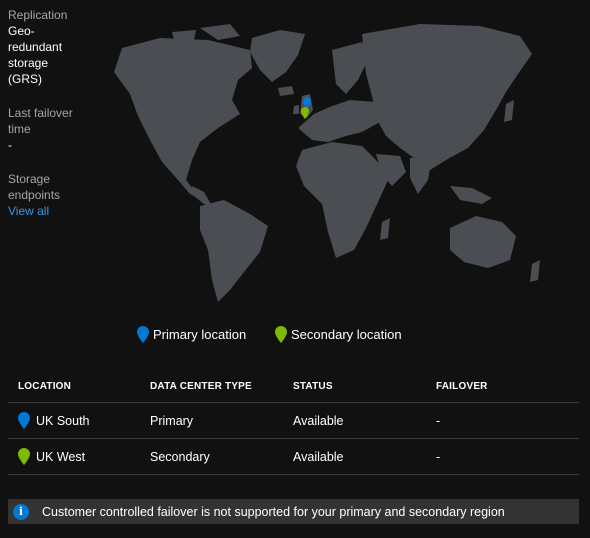 The image size is (590, 538). What do you see at coordinates (28, 63) in the screenshot?
I see `replication-value-line: storage` at bounding box center [28, 63].